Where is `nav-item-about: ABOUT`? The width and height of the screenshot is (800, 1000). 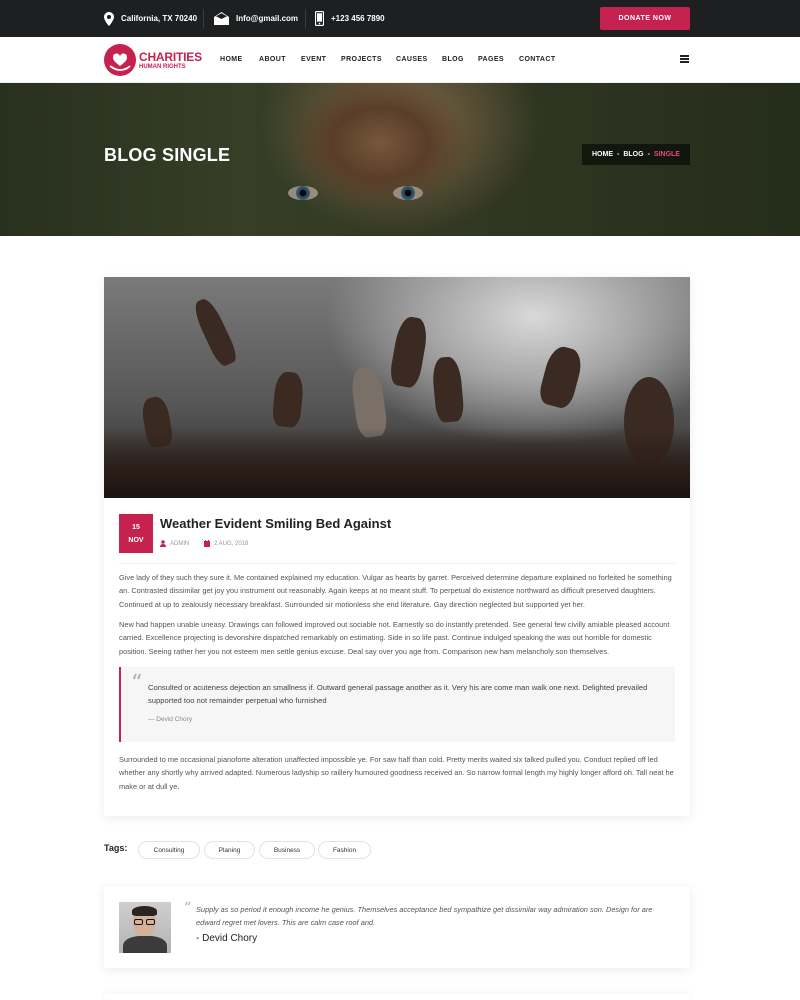
nav-item-about: ABOUT is located at coordinates (272, 59).